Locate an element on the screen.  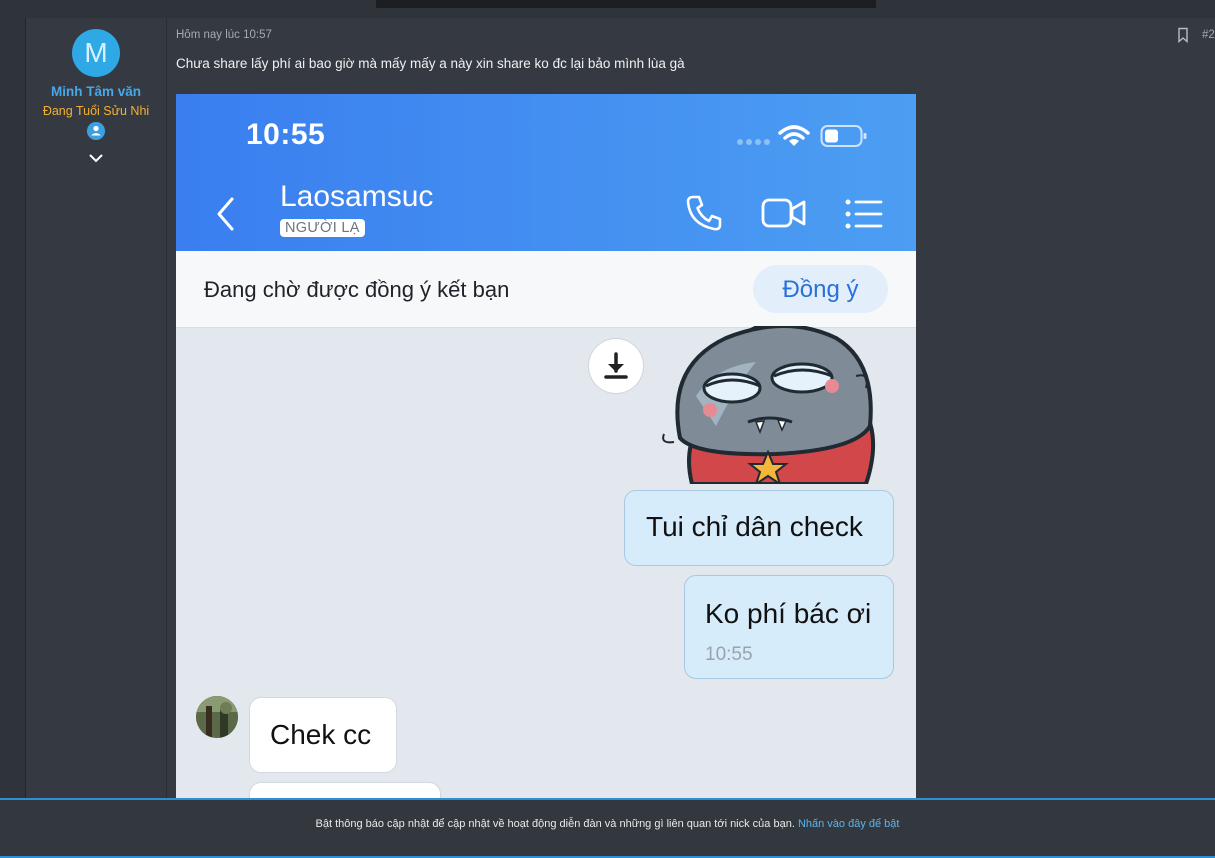
post-timestamp: Hôm nay lúc 10:57 is located at coordinates (224, 35).